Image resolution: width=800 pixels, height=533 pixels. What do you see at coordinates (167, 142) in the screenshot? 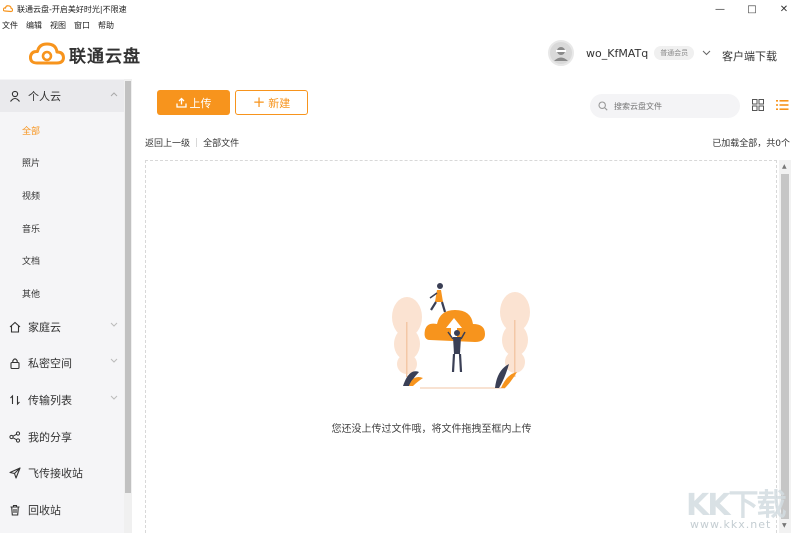
I see `breadcrumb-back: 返回上一级` at bounding box center [167, 142].